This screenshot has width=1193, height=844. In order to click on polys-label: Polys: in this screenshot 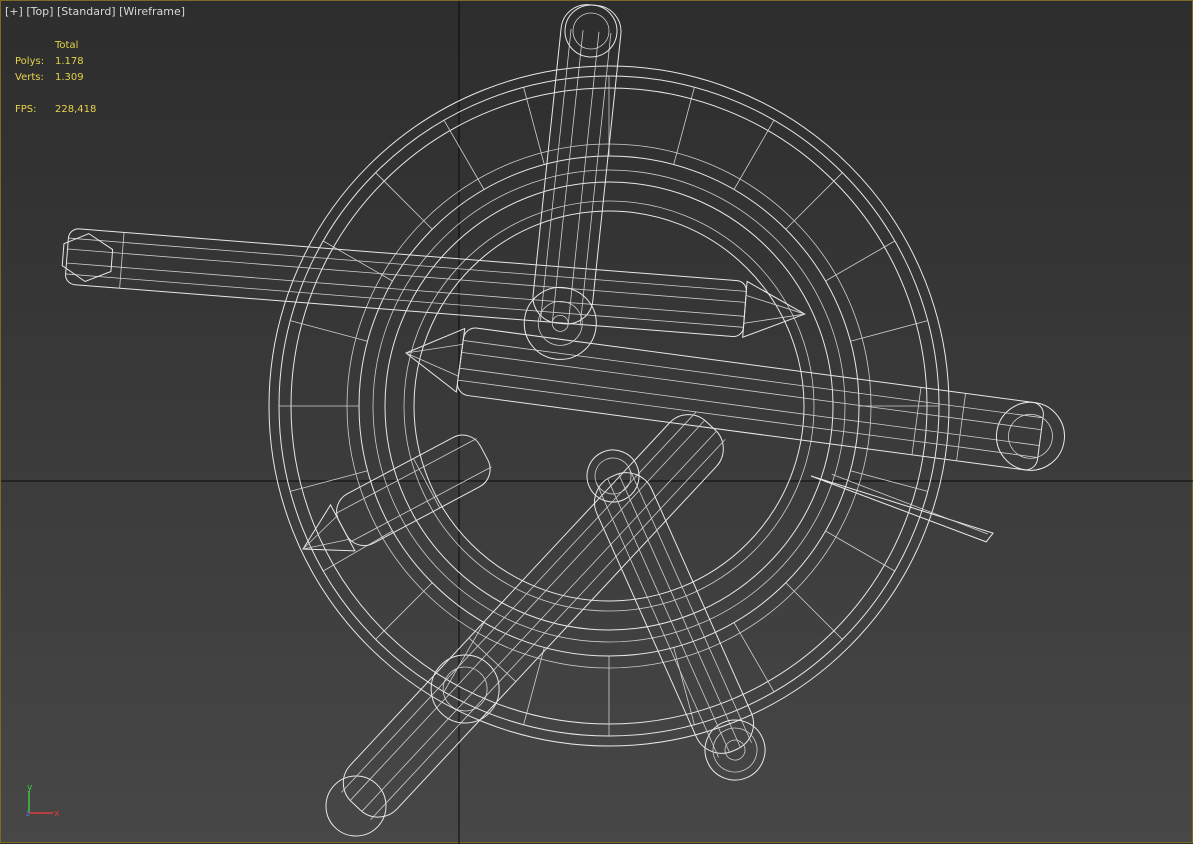, I will do `click(30, 61)`.